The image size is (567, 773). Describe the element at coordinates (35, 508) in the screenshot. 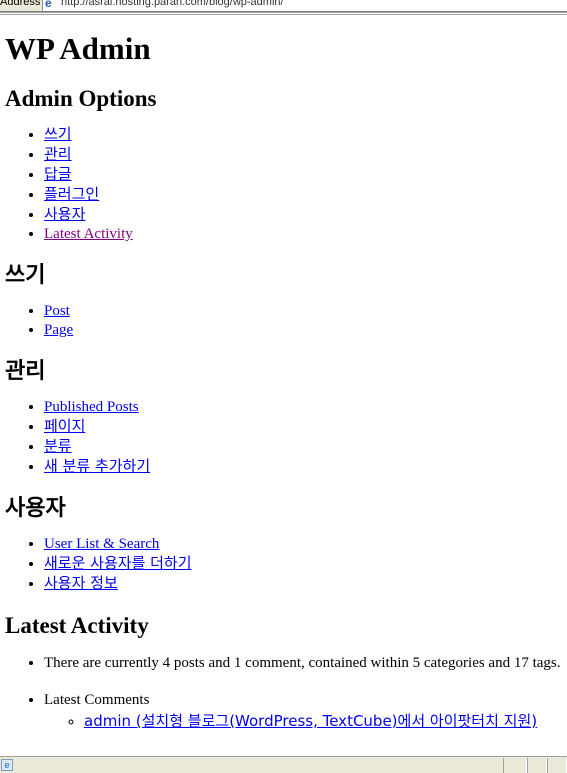

I see `users-heading: 사용자` at that location.